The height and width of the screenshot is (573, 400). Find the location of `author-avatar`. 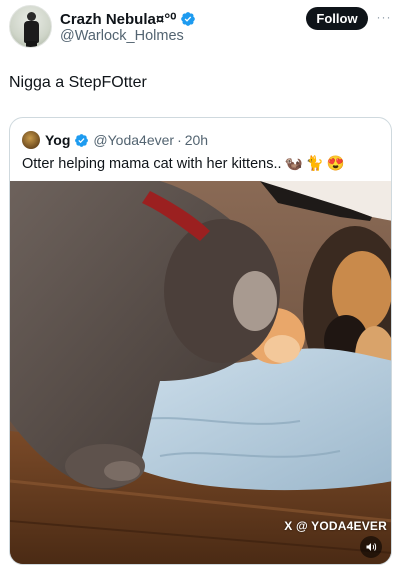

author-avatar is located at coordinates (30, 26).